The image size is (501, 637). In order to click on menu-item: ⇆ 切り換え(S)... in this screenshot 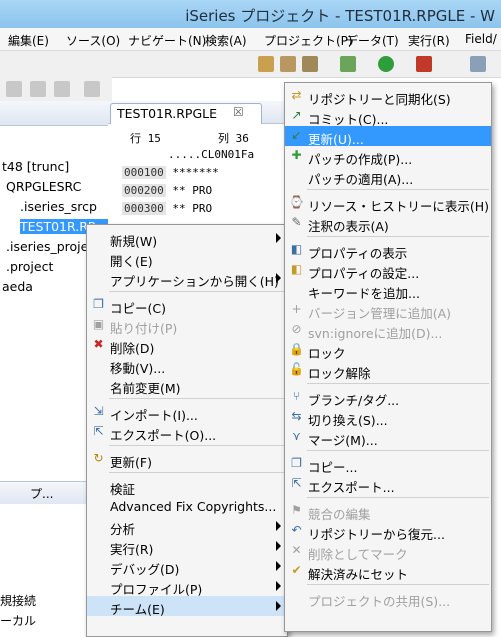, I will do `click(388, 417)`.